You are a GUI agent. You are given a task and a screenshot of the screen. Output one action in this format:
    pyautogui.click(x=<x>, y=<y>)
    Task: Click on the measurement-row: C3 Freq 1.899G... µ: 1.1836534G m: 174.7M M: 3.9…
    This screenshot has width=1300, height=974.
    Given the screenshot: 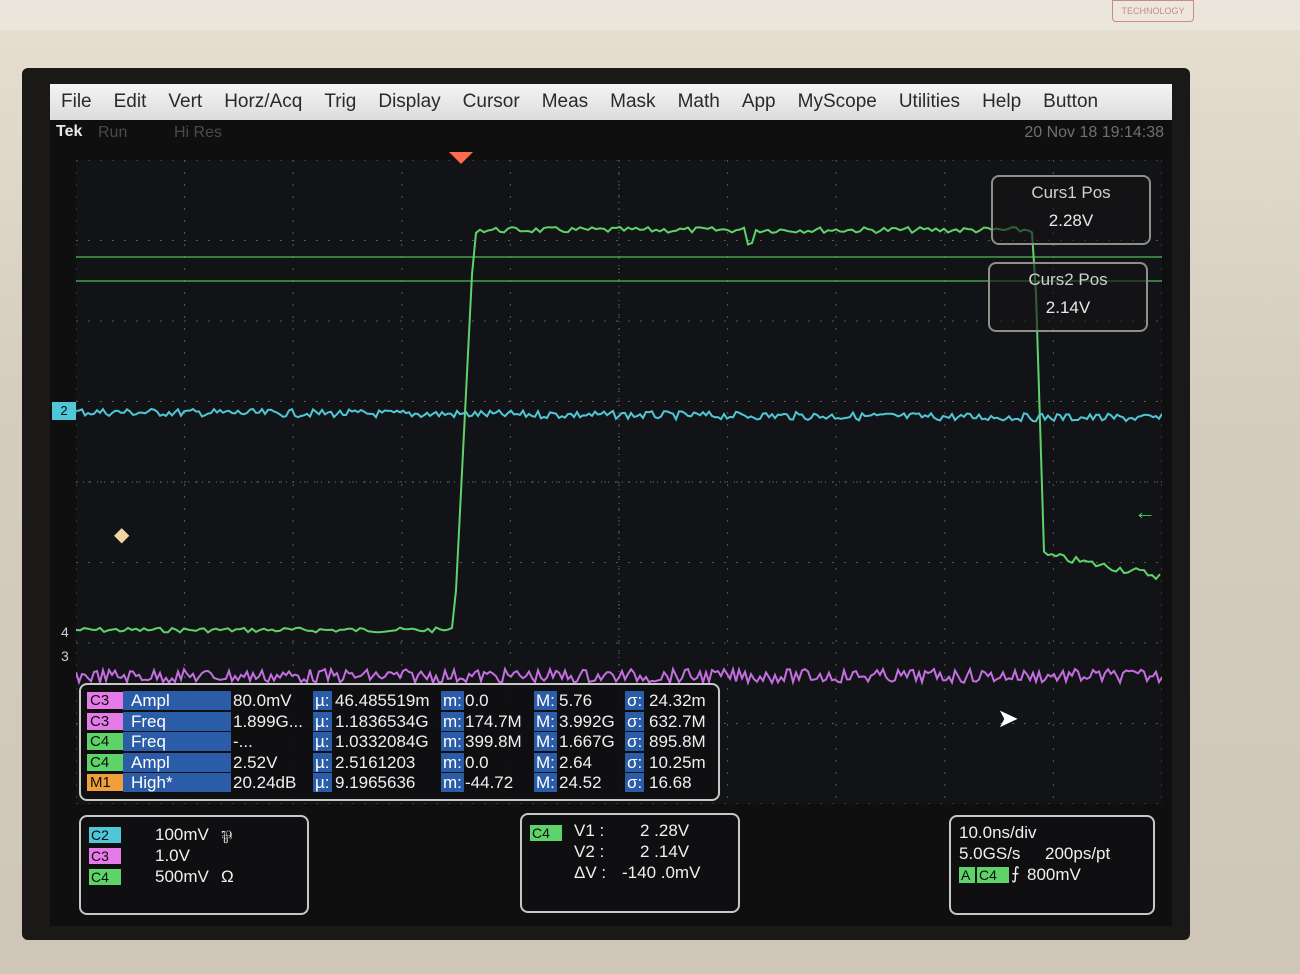 What is the action you would take?
    pyautogui.click(x=402, y=721)
    